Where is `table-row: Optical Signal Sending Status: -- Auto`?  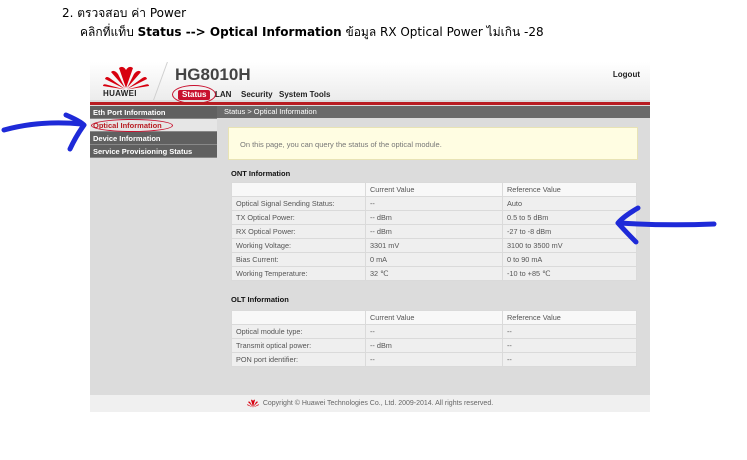
table-row: Optical Signal Sending Status: -- Auto is located at coordinates (434, 203).